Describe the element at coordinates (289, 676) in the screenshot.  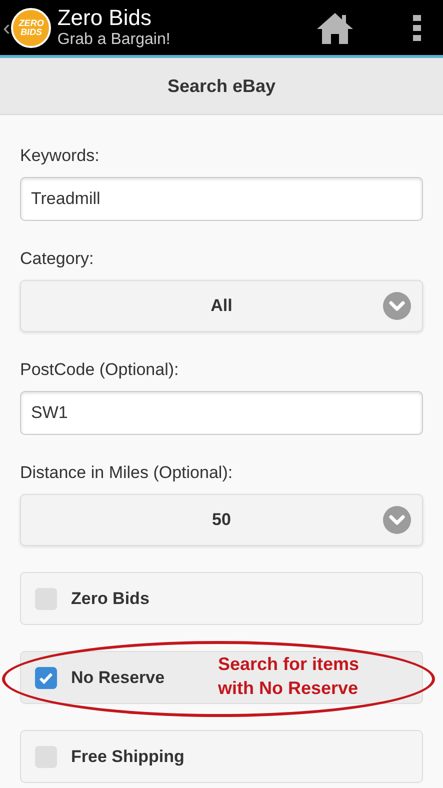
I see `annotation-text: Search for items with No Reserve` at that location.